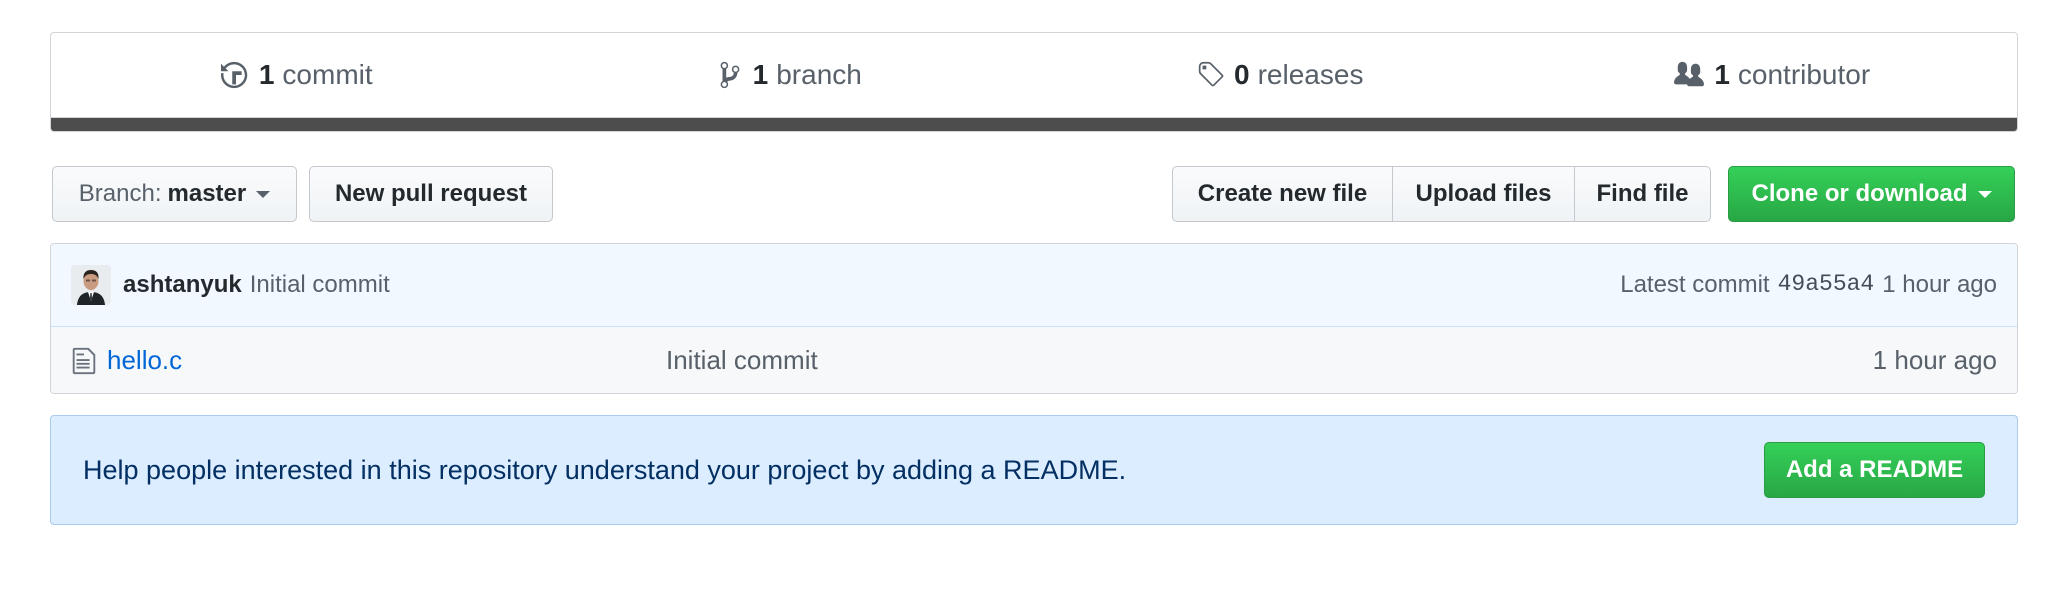 This screenshot has width=2062, height=608. What do you see at coordinates (144, 360) in the screenshot?
I see `file-link: hello.c` at bounding box center [144, 360].